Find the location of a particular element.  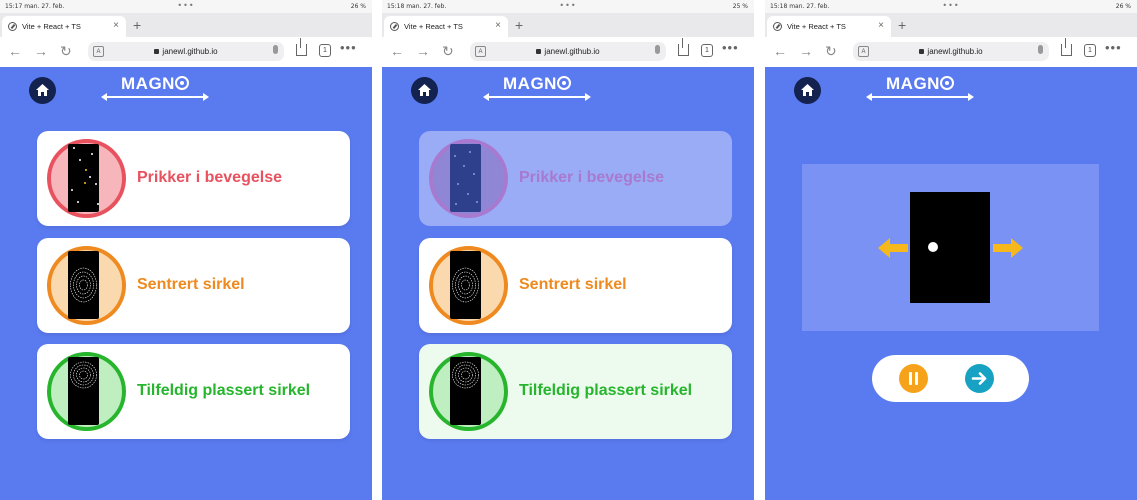

battery-status: 26 % is located at coordinates (1123, 6).